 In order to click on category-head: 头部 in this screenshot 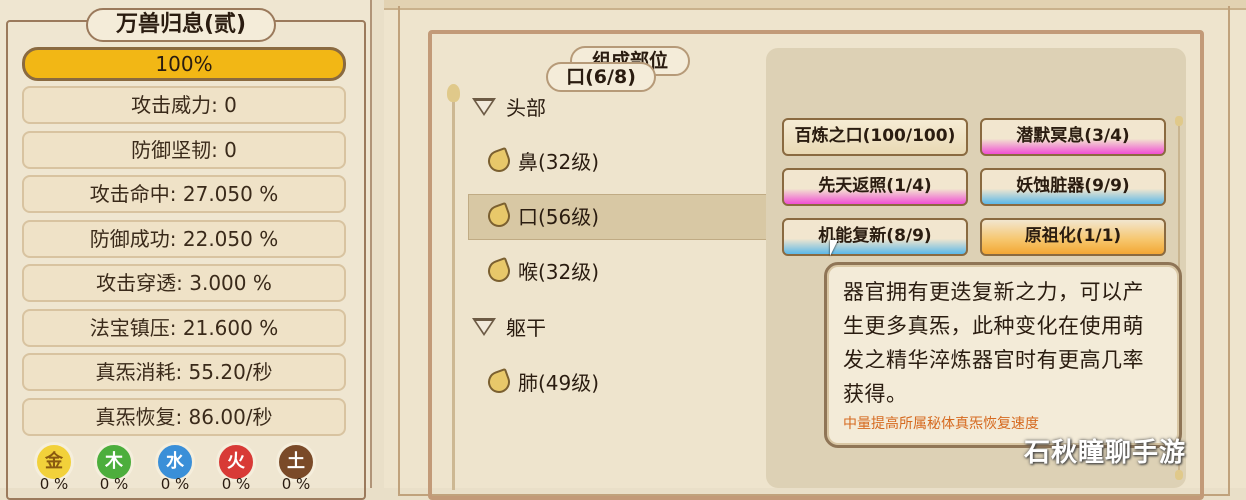, I will do `click(509, 106)`.